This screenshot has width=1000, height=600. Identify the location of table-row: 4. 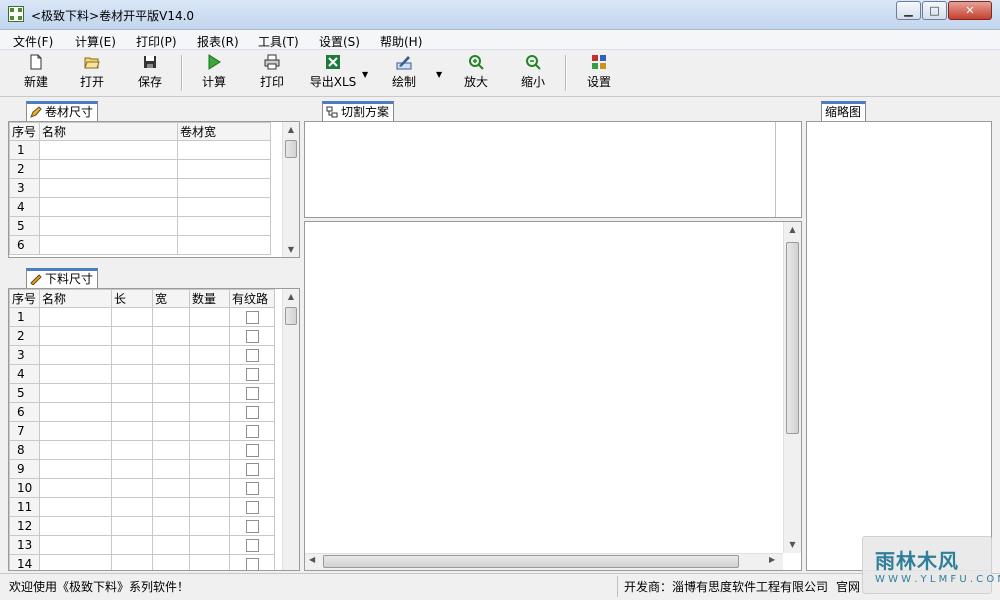
(140, 207).